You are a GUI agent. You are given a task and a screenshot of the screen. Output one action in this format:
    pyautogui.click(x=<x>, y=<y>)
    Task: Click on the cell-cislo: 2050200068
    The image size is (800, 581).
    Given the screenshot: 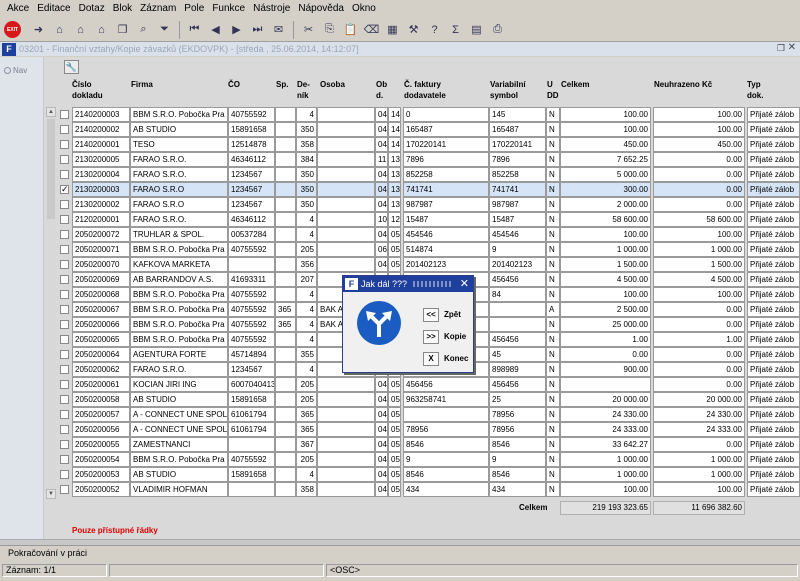 What is the action you would take?
    pyautogui.click(x=101, y=294)
    